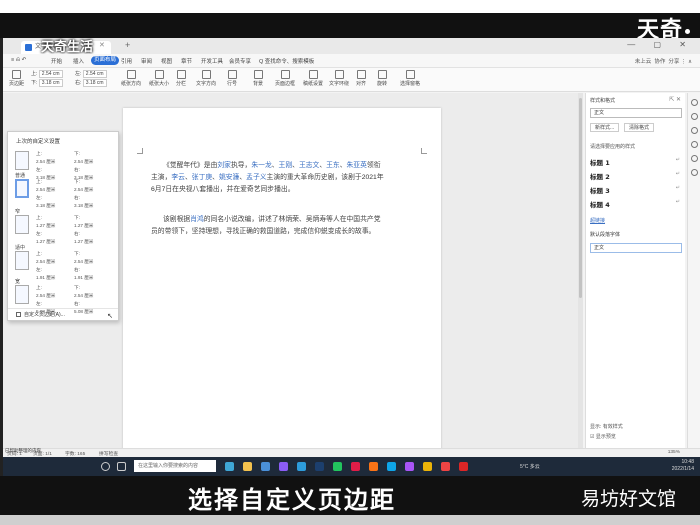 This screenshot has width=700, height=525. What do you see at coordinates (110, 316) in the screenshot?
I see `mouse-cursor-icon: ↖` at bounding box center [110, 316].